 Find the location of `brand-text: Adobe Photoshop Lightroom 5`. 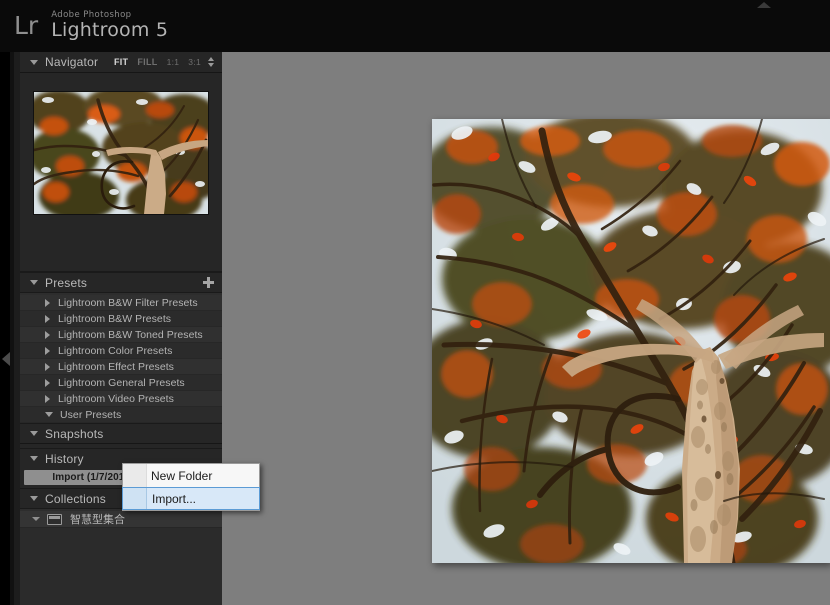

brand-text: Adobe Photoshop Lightroom 5 is located at coordinates (109, 25).